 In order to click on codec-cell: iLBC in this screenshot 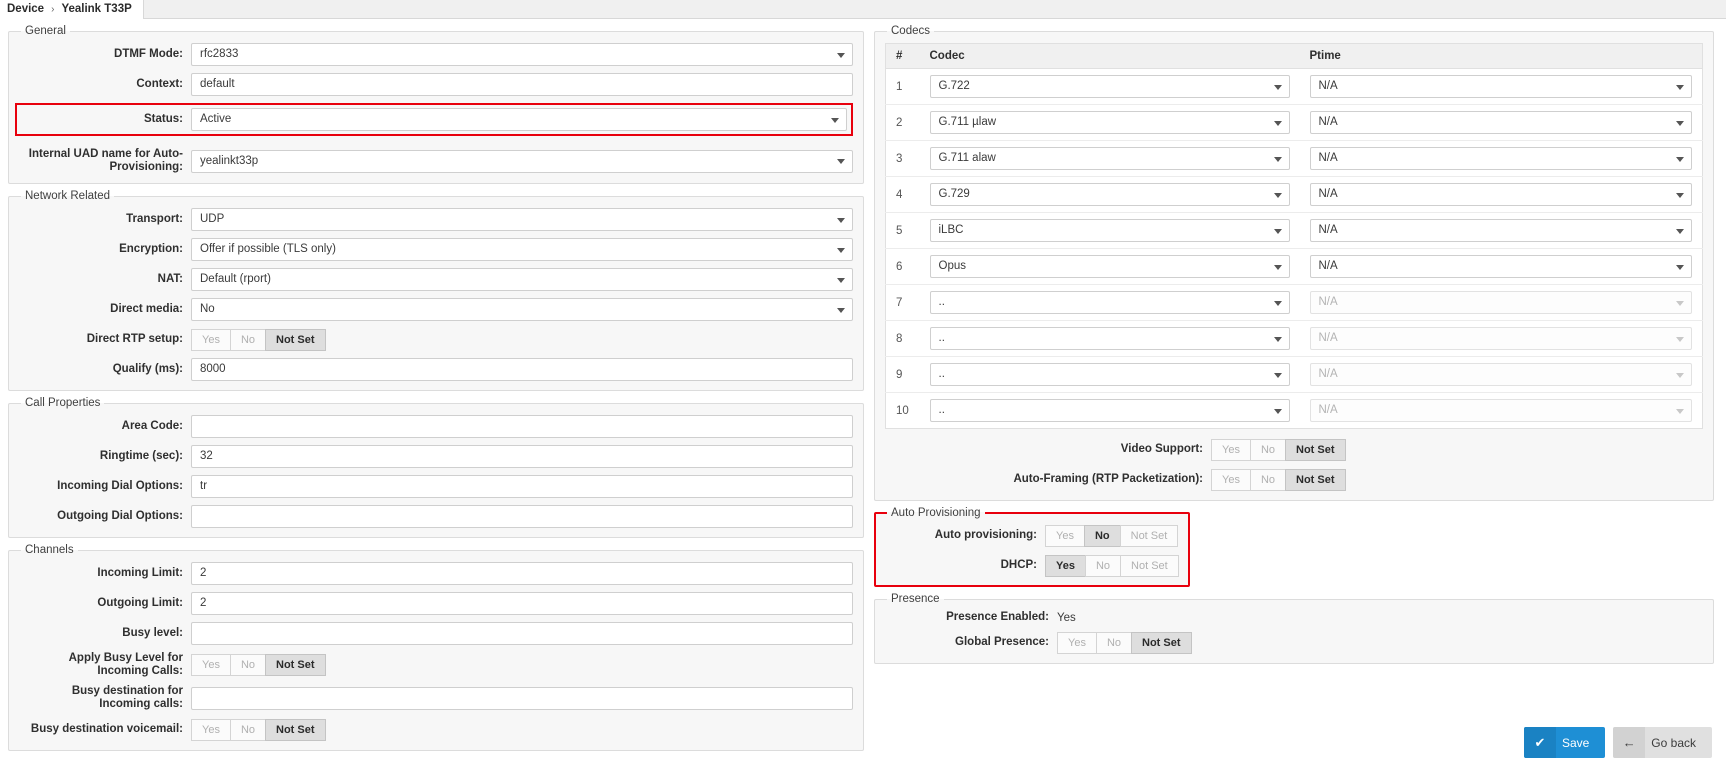, I will do `click(1109, 230)`.